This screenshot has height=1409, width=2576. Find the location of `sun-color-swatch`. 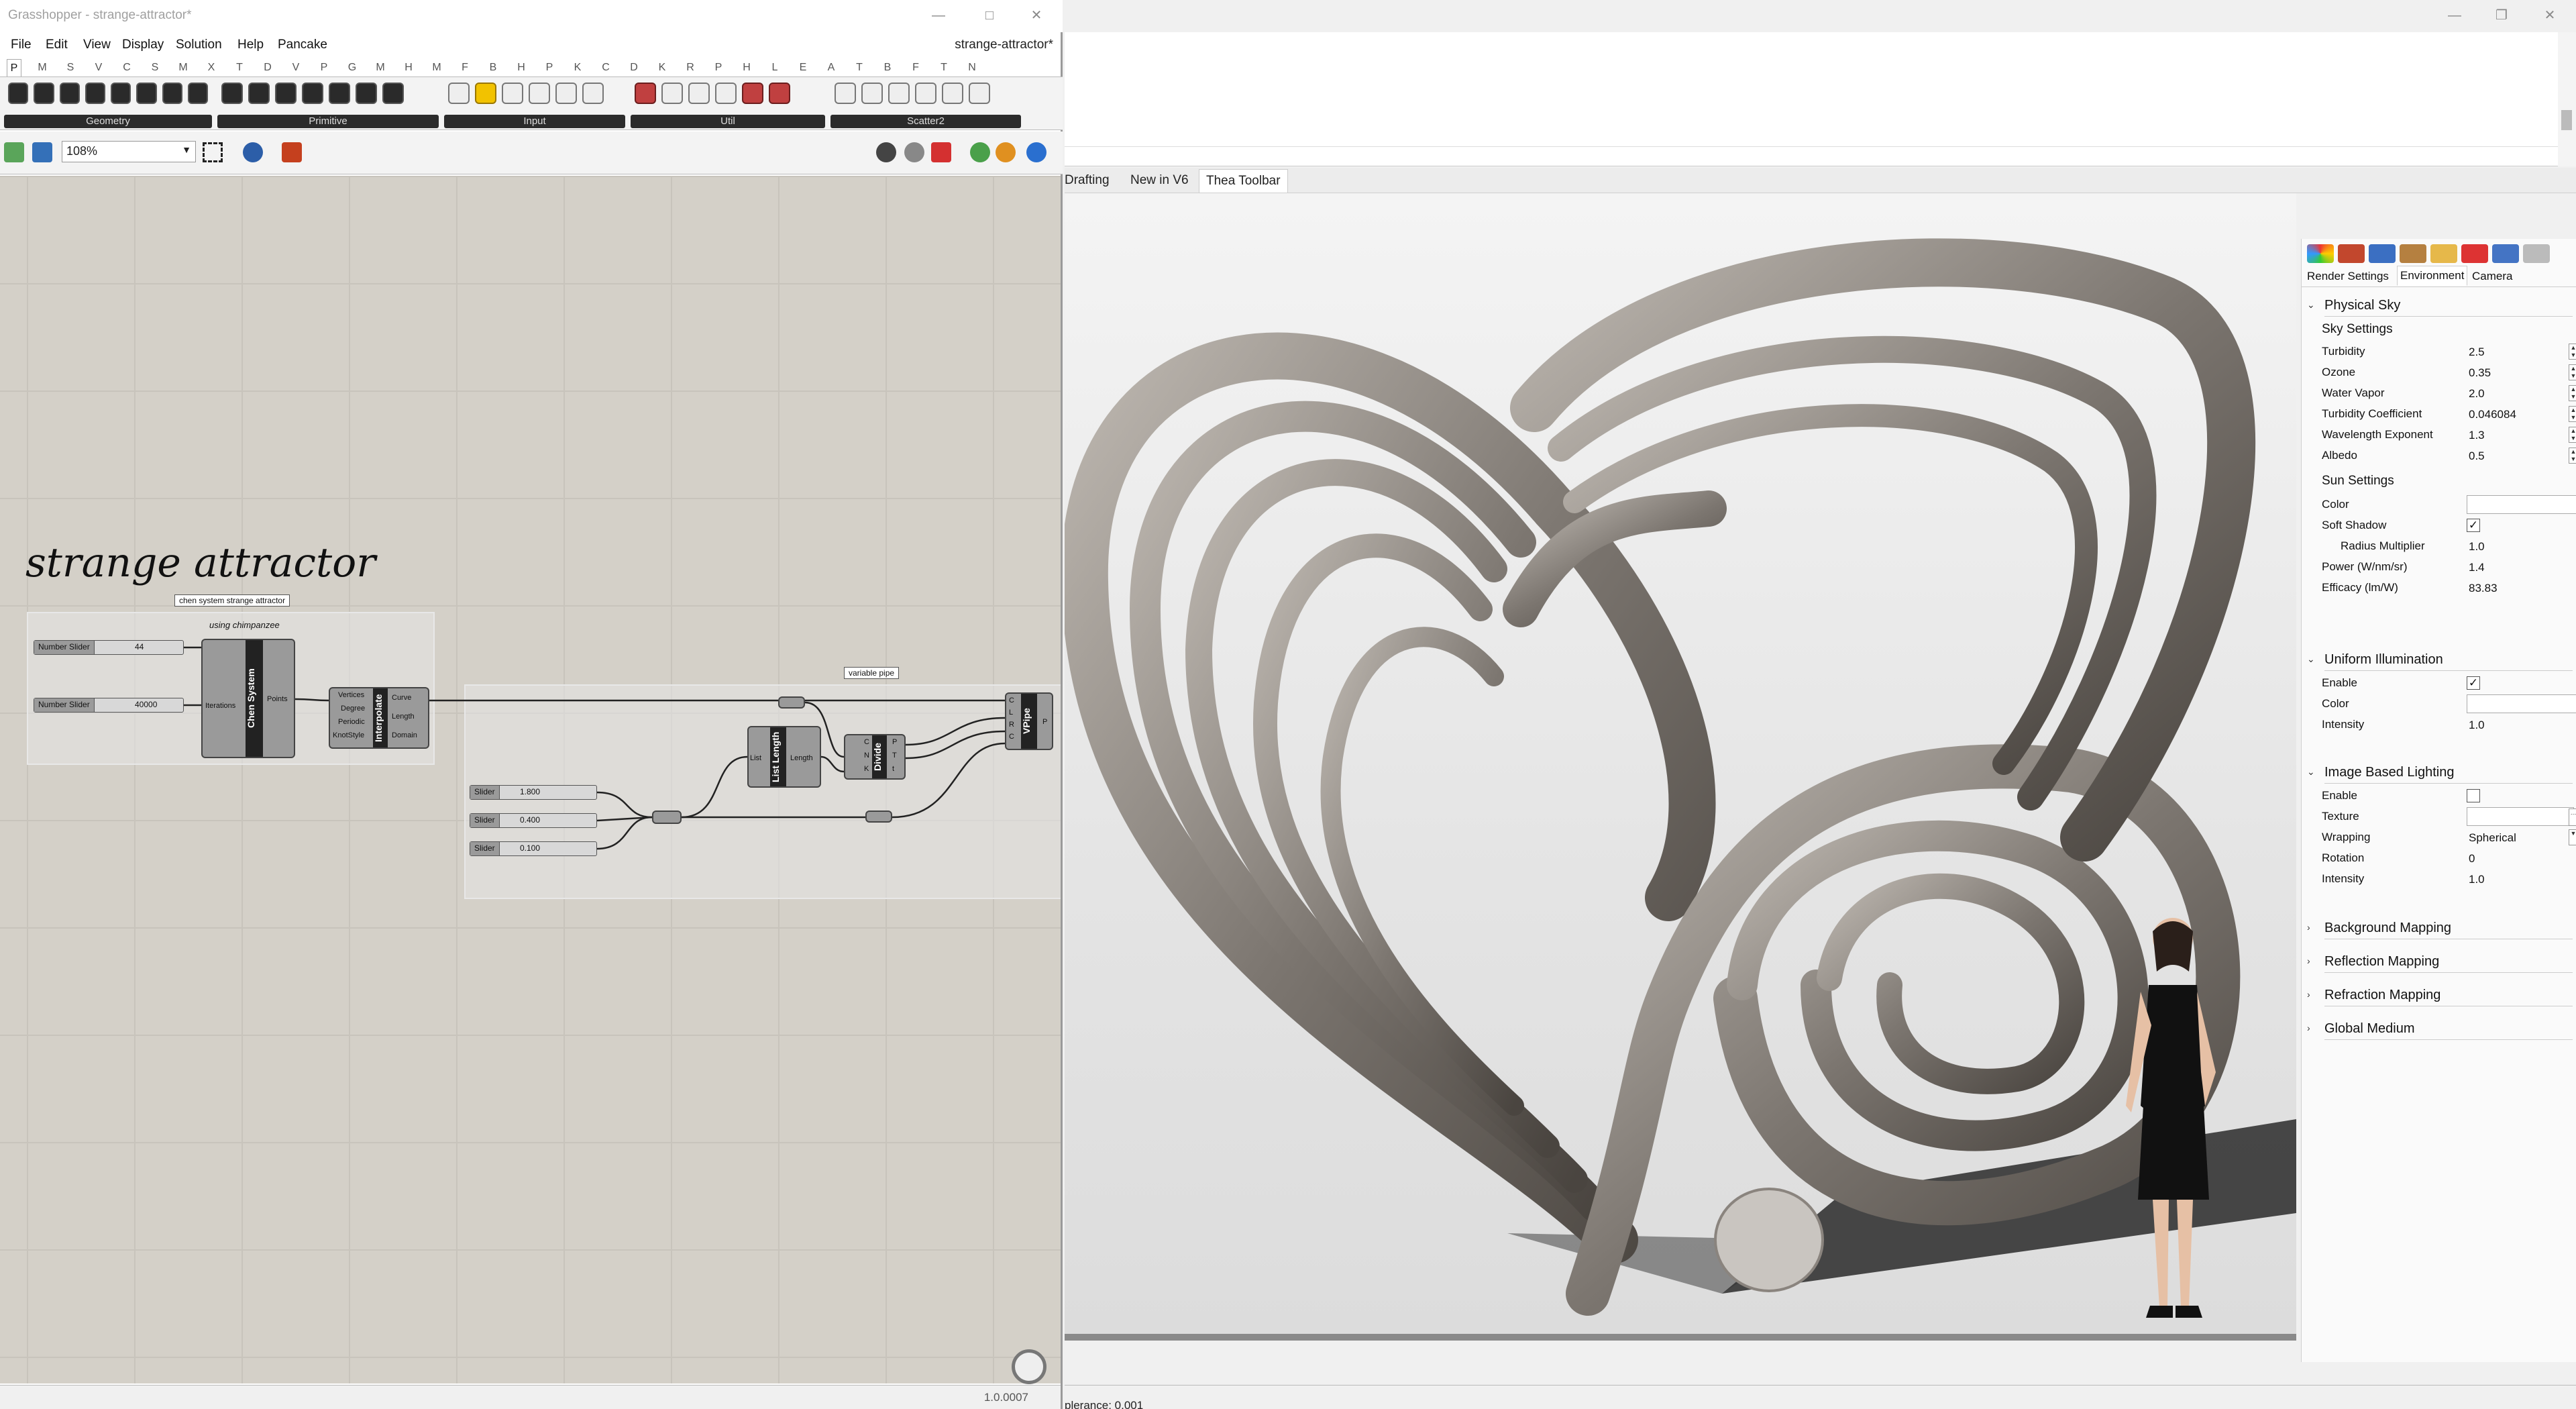

sun-color-swatch is located at coordinates (2521, 504).